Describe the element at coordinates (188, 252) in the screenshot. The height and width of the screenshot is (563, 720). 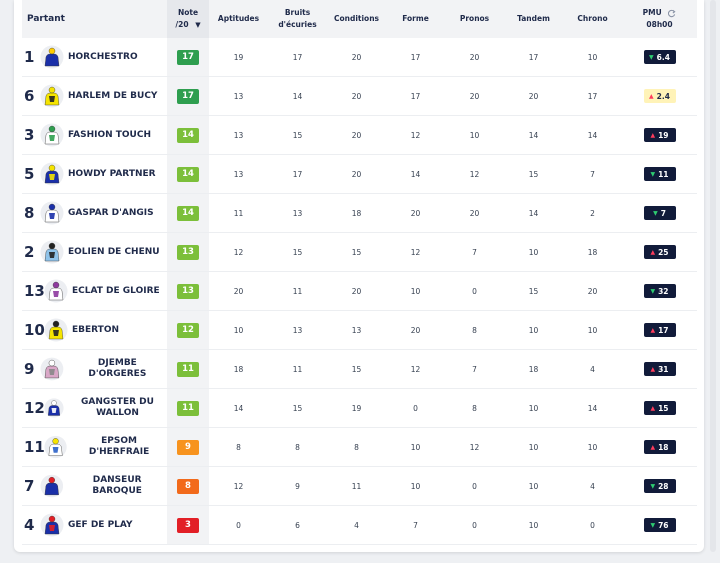
I see `note-cell: 13` at that location.